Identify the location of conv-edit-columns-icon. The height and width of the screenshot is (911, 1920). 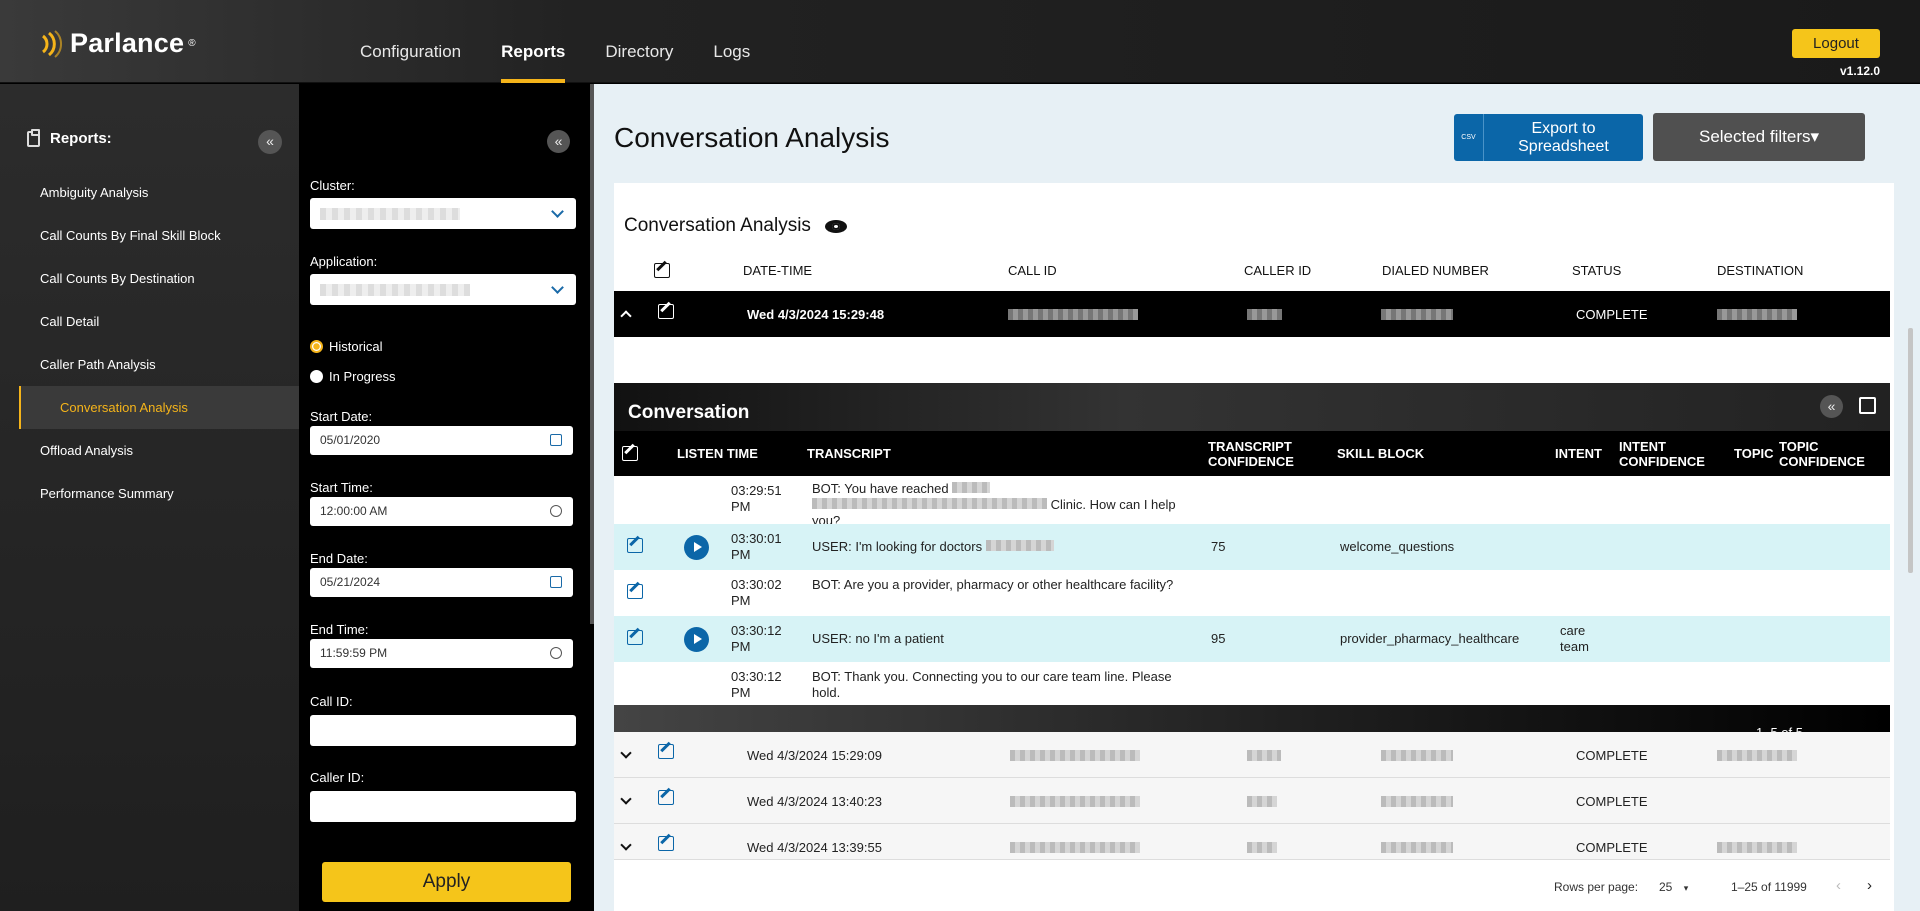
(630, 453).